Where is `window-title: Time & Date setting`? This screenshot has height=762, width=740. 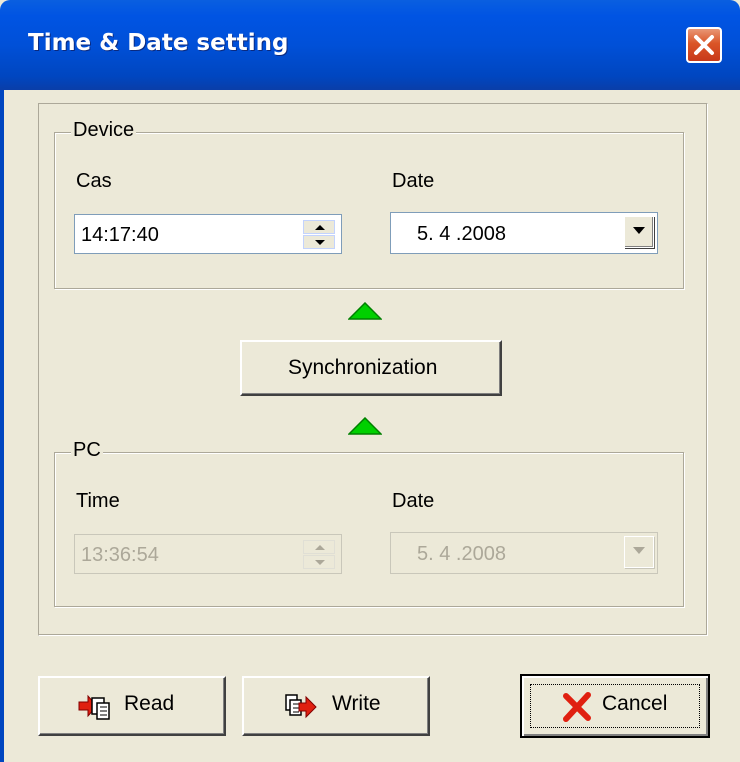 window-title: Time & Date setting is located at coordinates (158, 43).